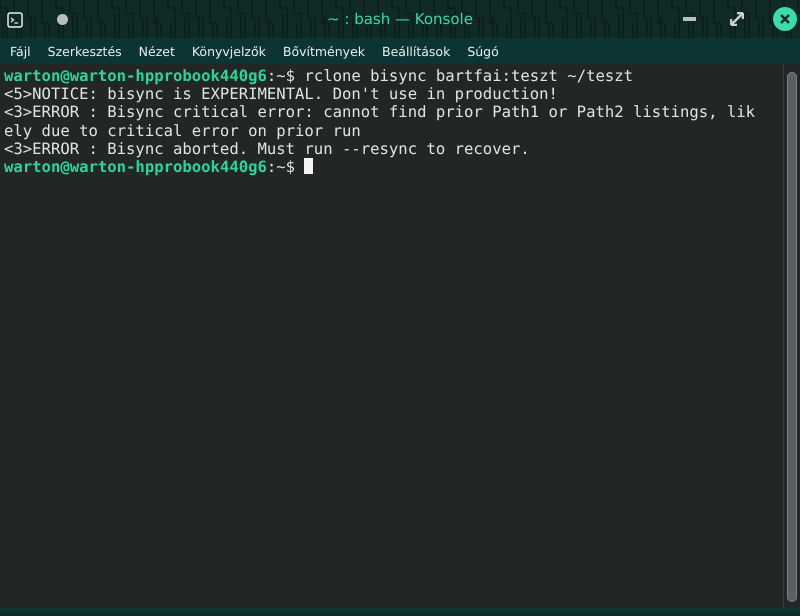  Describe the element at coordinates (380, 112) in the screenshot. I see `output-line: <3>ERROR : Bisync critical error: cannot find prior Path1 or Path2 listings, lik` at that location.